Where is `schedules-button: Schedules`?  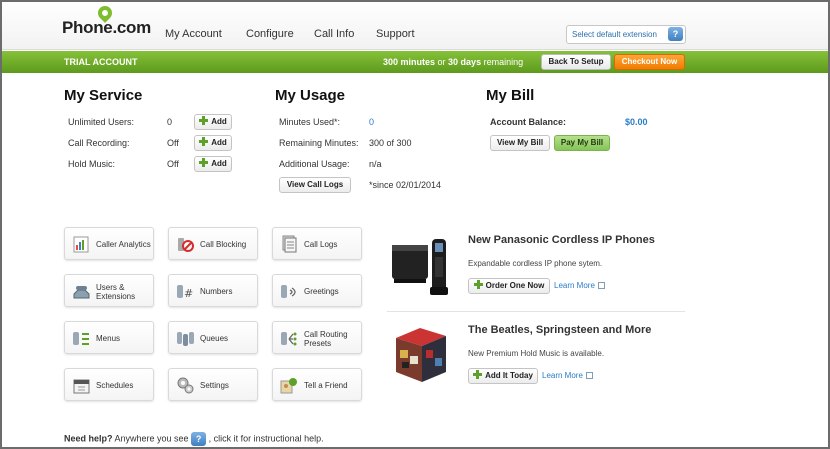 schedules-button: Schedules is located at coordinates (109, 384).